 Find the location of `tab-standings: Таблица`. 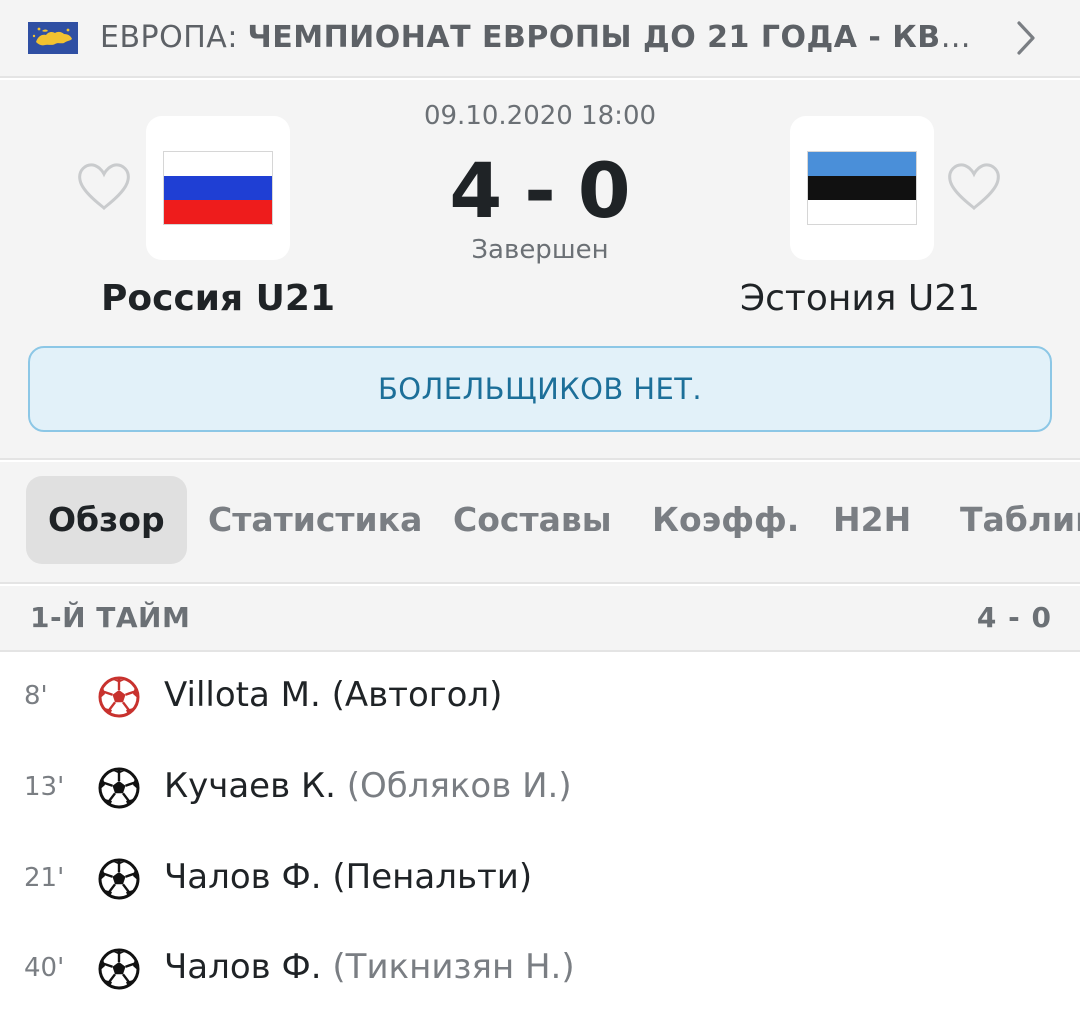

tab-standings: Таблица is located at coordinates (1020, 520).